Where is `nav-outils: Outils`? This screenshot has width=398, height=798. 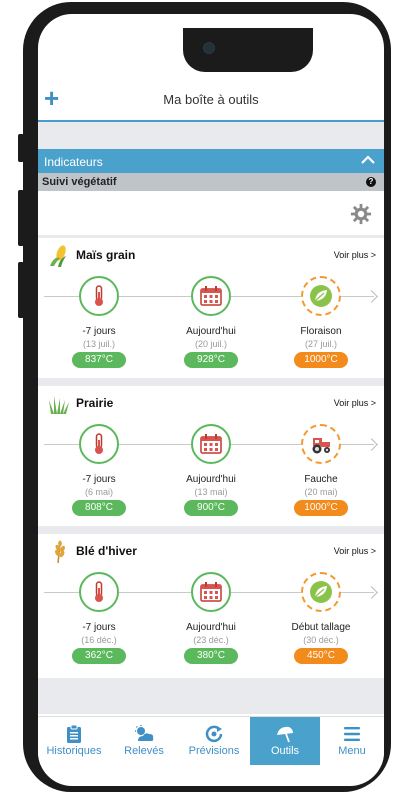 nav-outils: Outils is located at coordinates (285, 741).